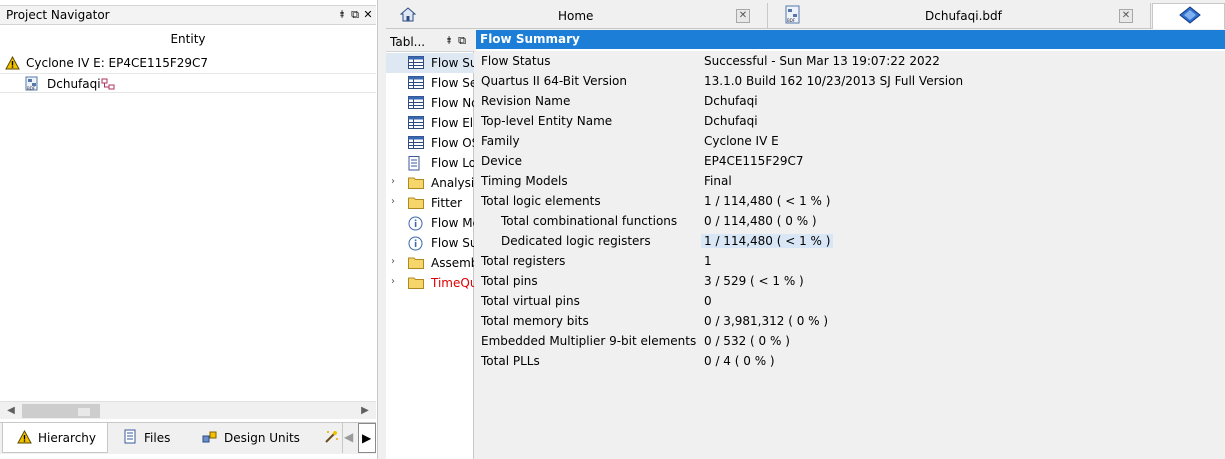  I want to click on toc-item-flow-elapsed-time: Flow Elapsed Time, so click(430, 123).